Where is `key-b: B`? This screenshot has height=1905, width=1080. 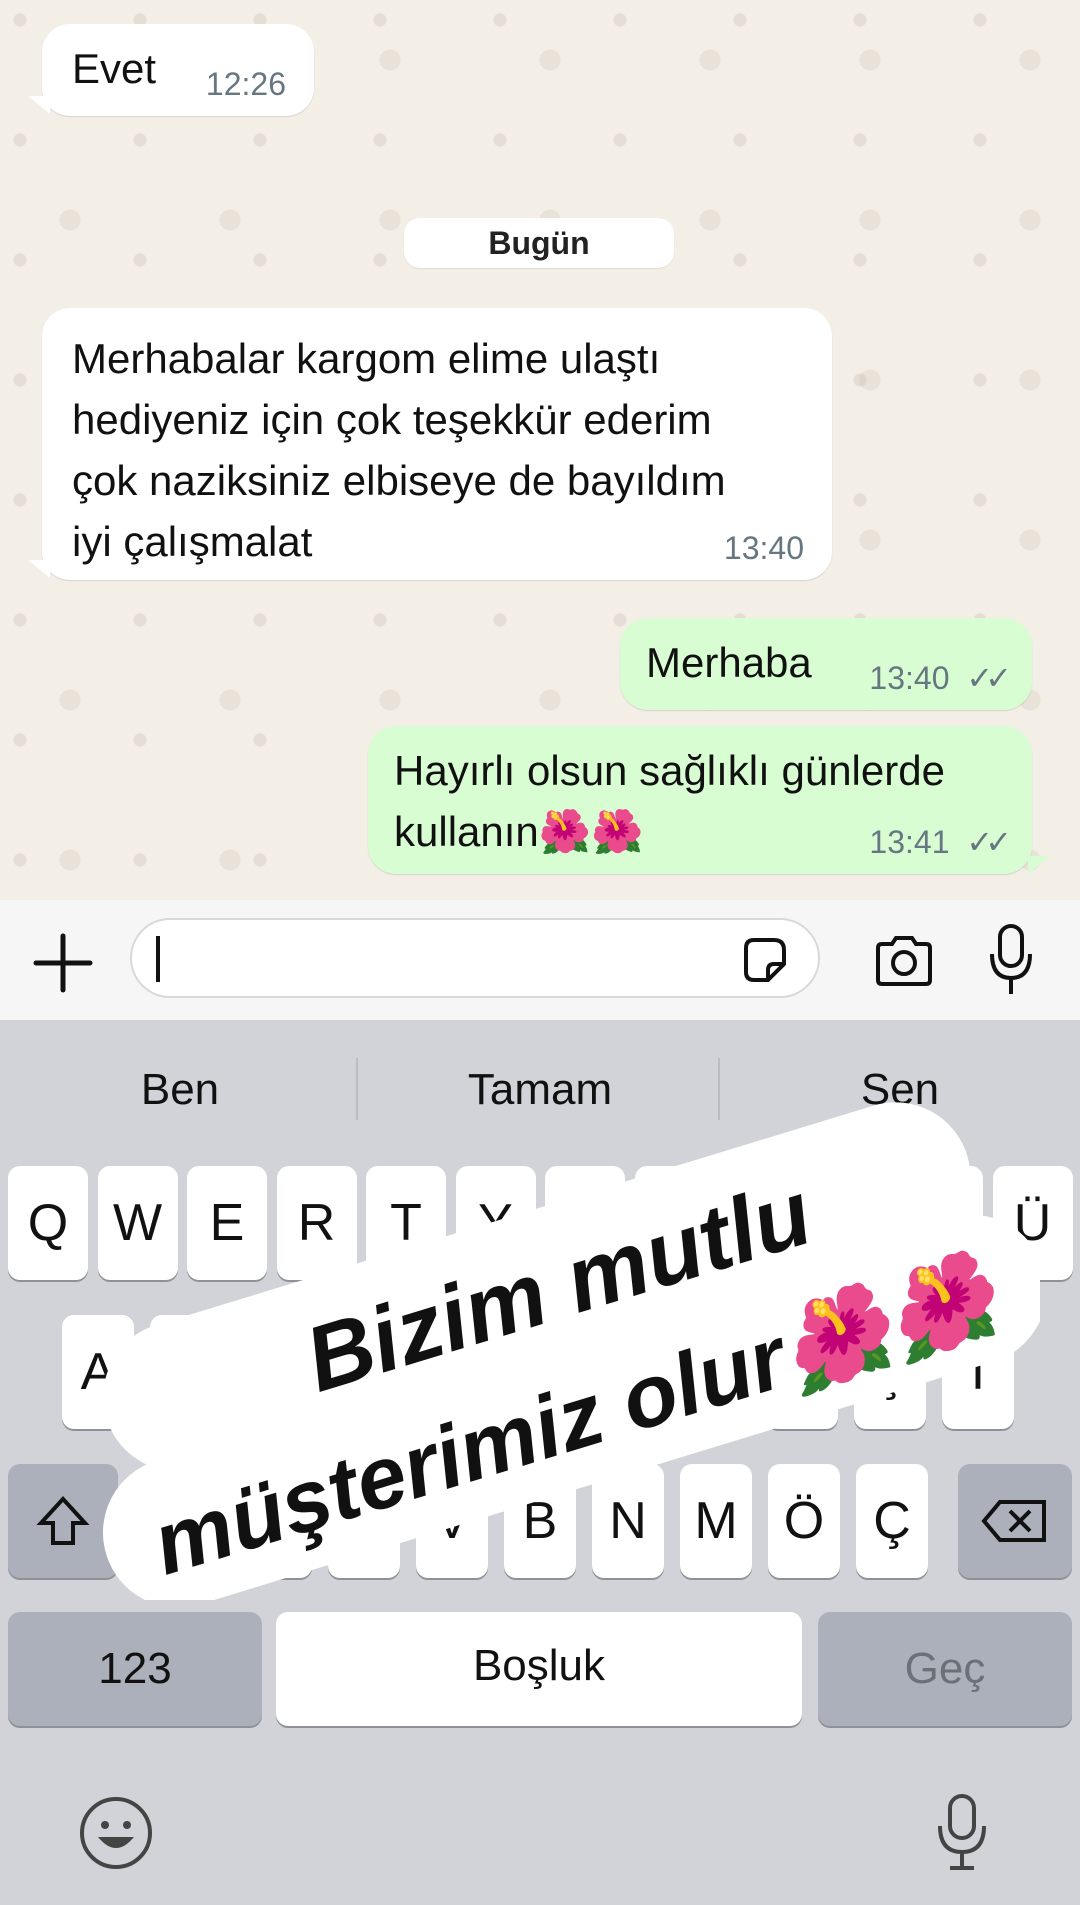 key-b: B is located at coordinates (540, 1521).